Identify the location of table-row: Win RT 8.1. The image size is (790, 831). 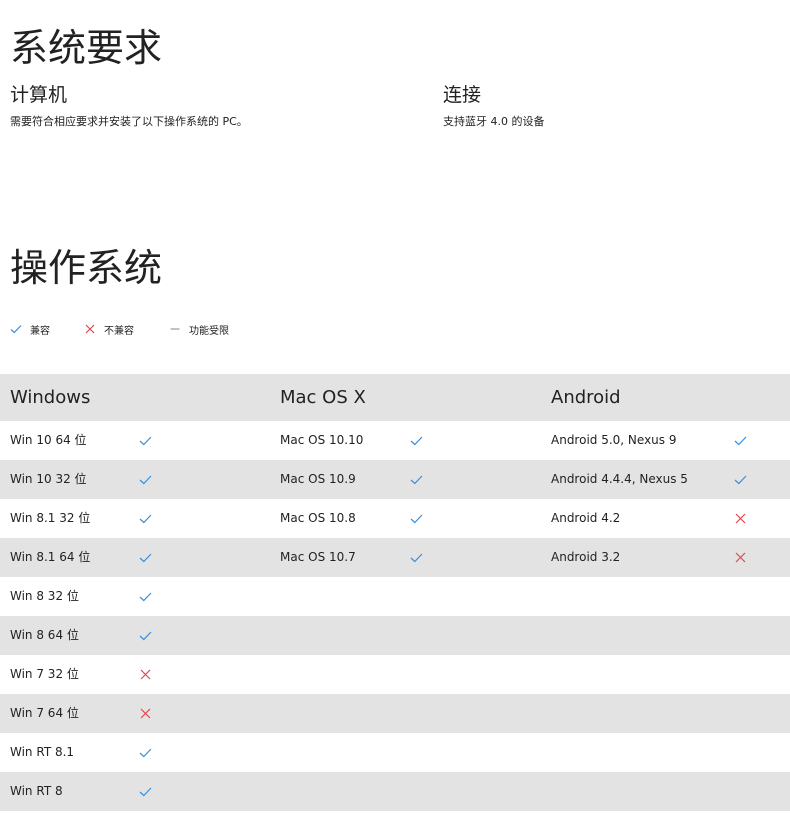
(395, 752).